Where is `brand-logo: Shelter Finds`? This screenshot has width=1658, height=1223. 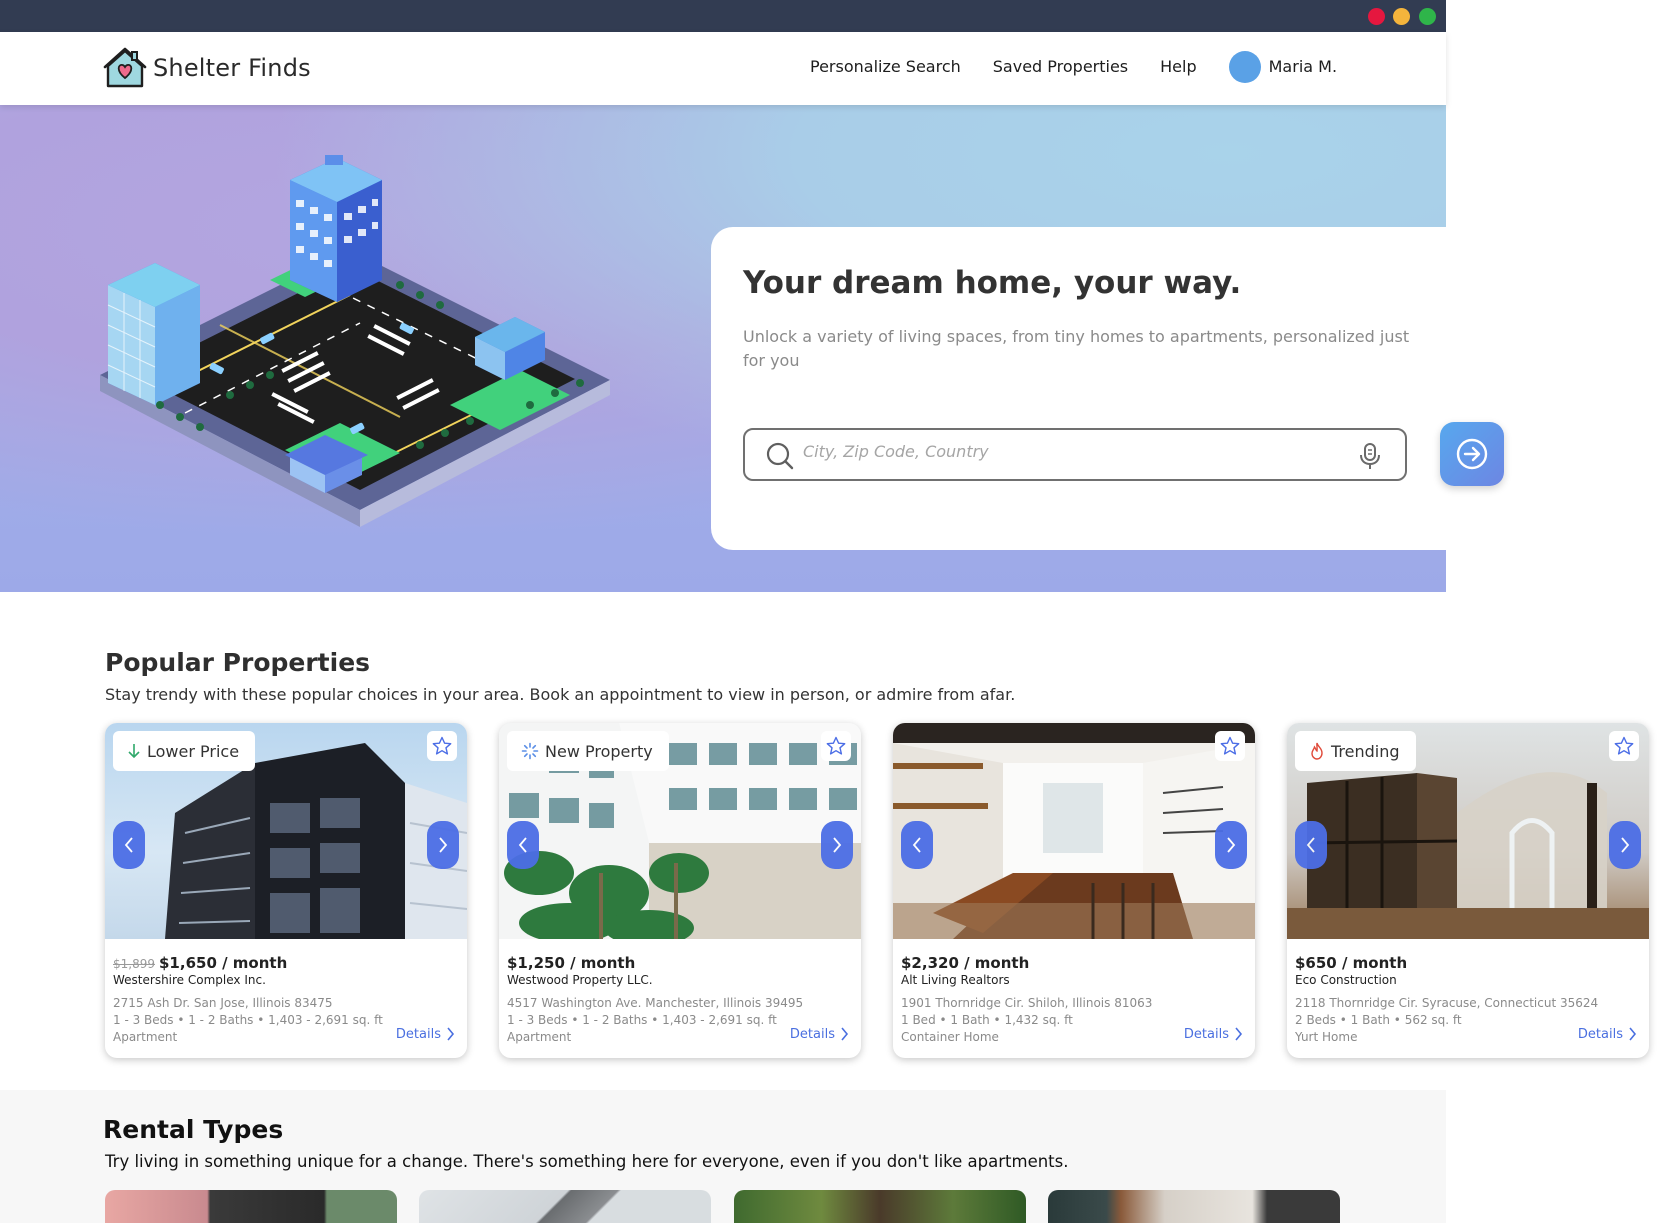
brand-logo: Shelter Finds is located at coordinates (207, 68).